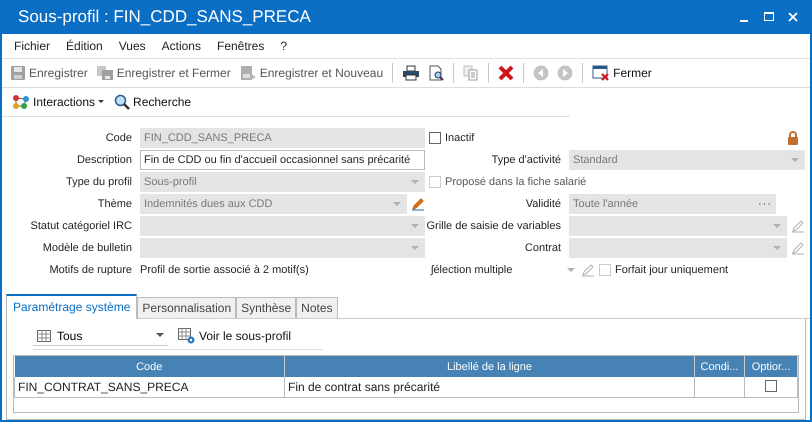 This screenshot has height=422, width=812. What do you see at coordinates (87, 248) in the screenshot?
I see `field-label: Modèle de bulletin` at bounding box center [87, 248].